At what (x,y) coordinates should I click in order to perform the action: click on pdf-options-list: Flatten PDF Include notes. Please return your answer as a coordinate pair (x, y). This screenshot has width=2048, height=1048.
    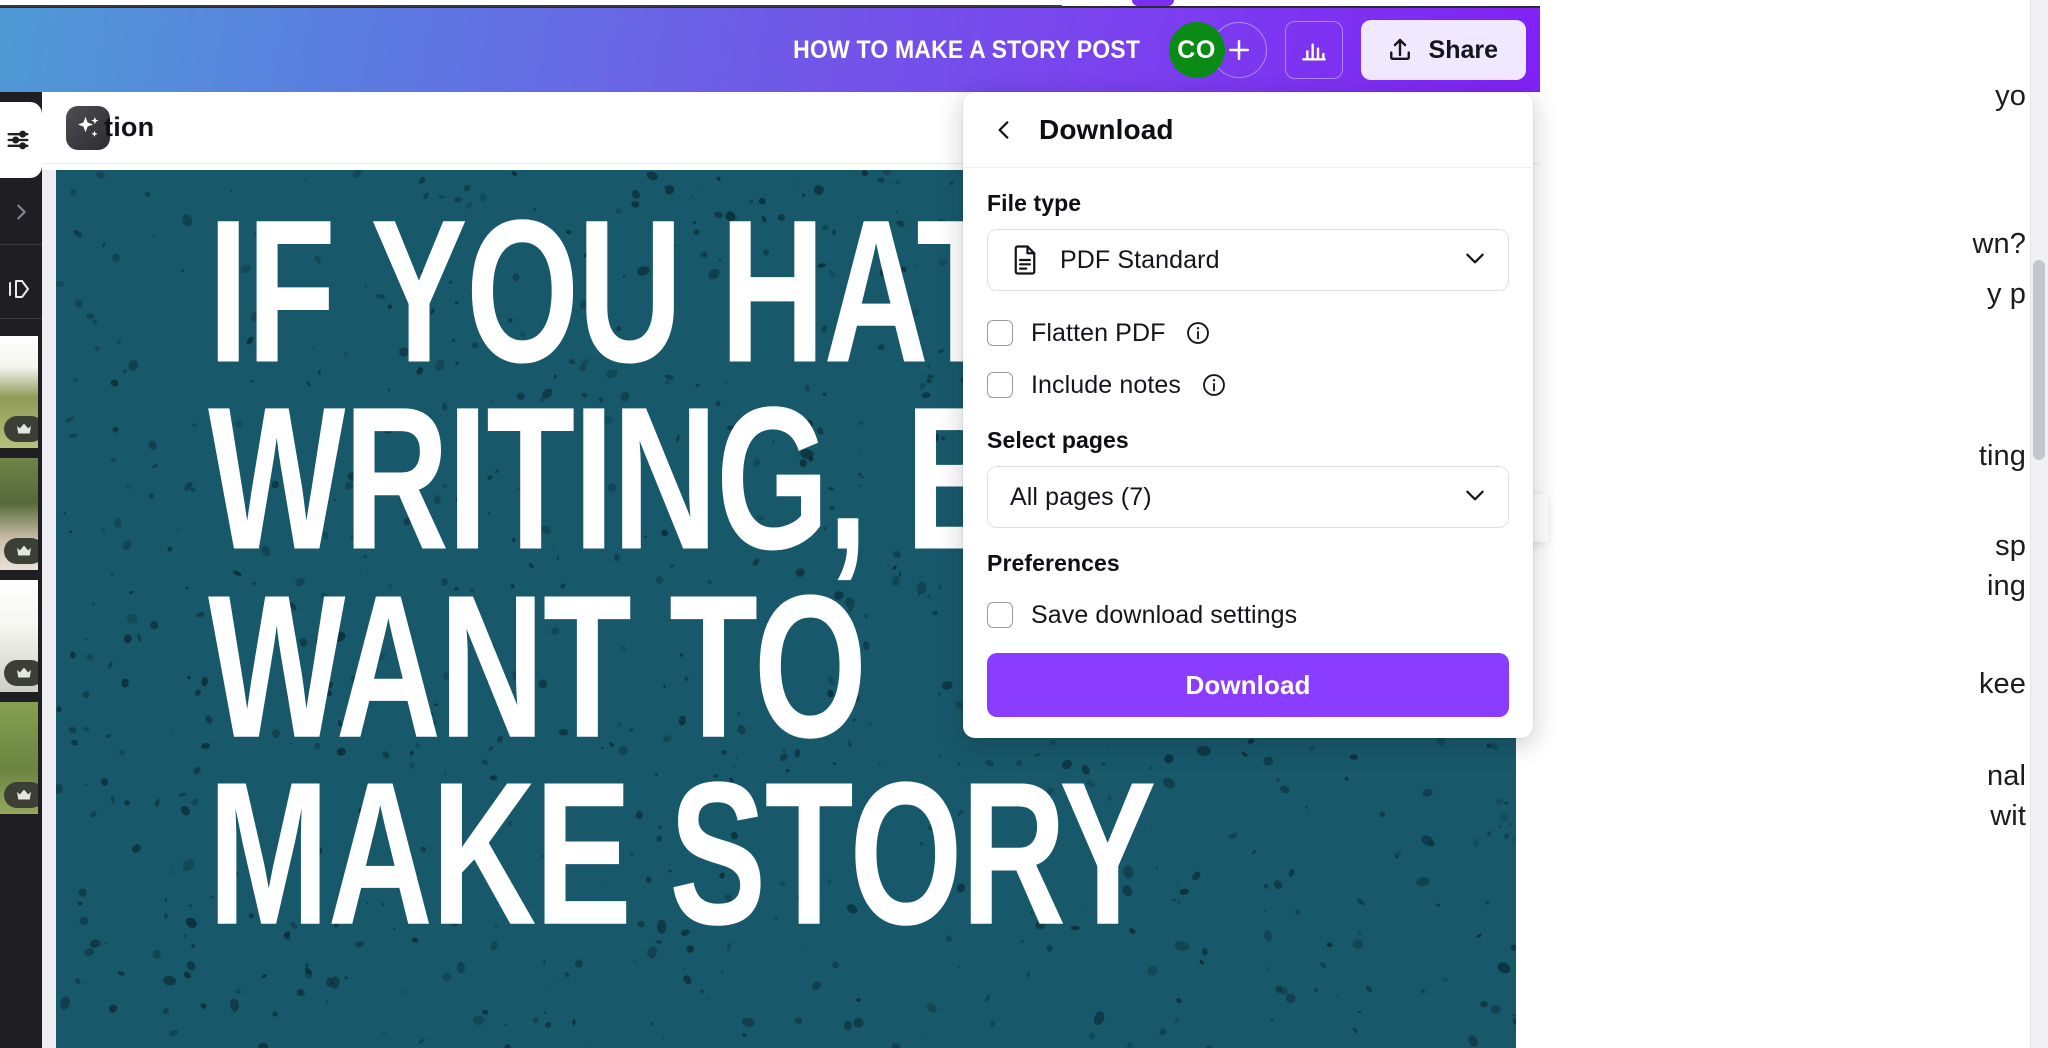
    Looking at the image, I should click on (1248, 359).